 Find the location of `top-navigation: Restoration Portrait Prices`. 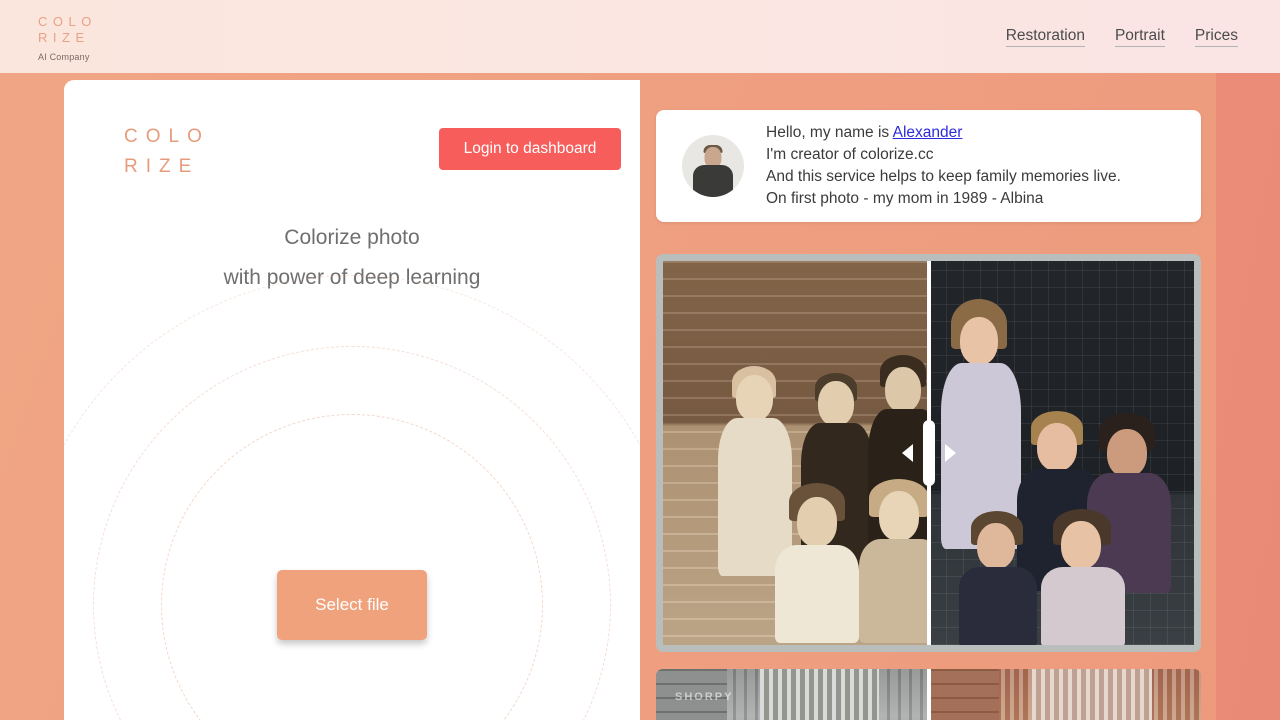

top-navigation: Restoration Portrait Prices is located at coordinates (1121, 37).